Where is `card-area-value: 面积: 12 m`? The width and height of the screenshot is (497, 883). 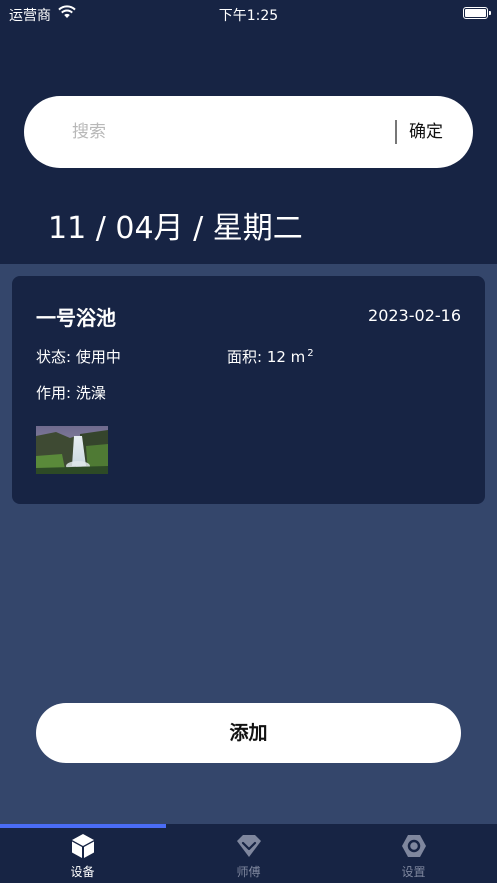
card-area-value: 面积: 12 m is located at coordinates (266, 357).